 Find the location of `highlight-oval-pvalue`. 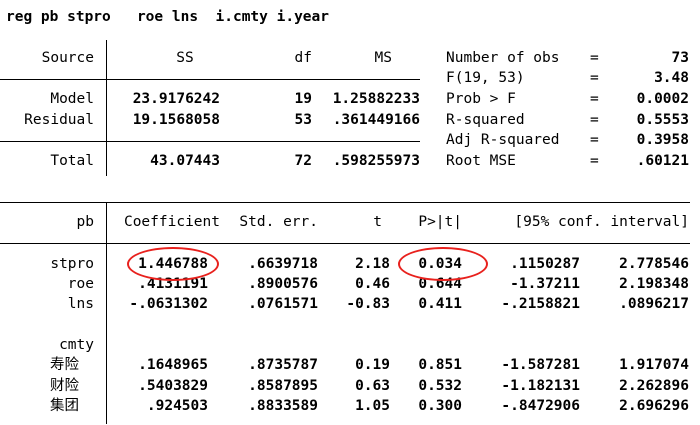

highlight-oval-pvalue is located at coordinates (443, 264).